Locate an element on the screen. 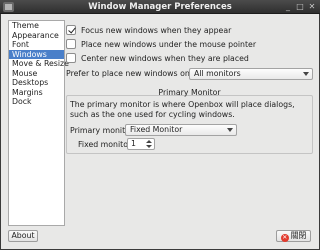 The width and height of the screenshot is (320, 250). sidebar-item-theme: Theme is located at coordinates (36, 26).